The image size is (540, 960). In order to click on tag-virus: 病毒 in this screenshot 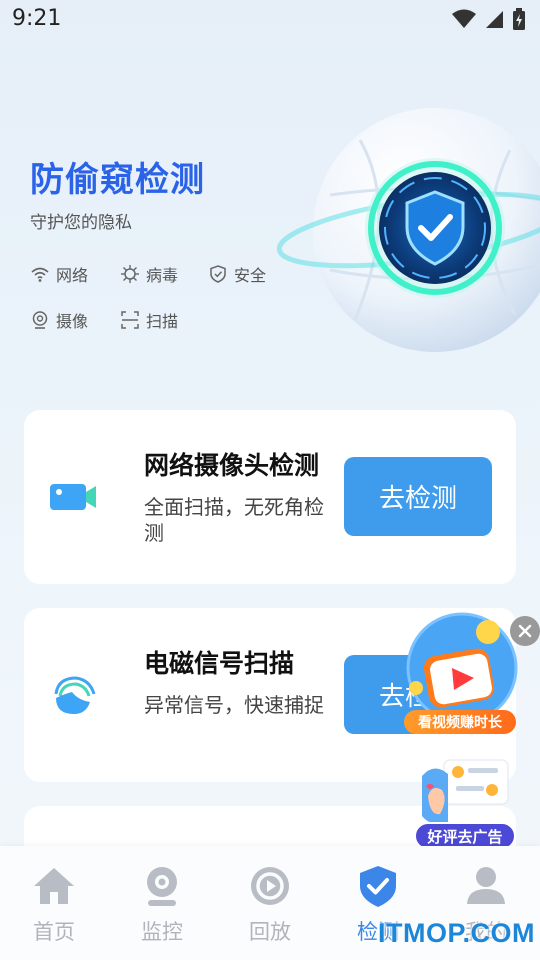, I will do `click(149, 274)`.